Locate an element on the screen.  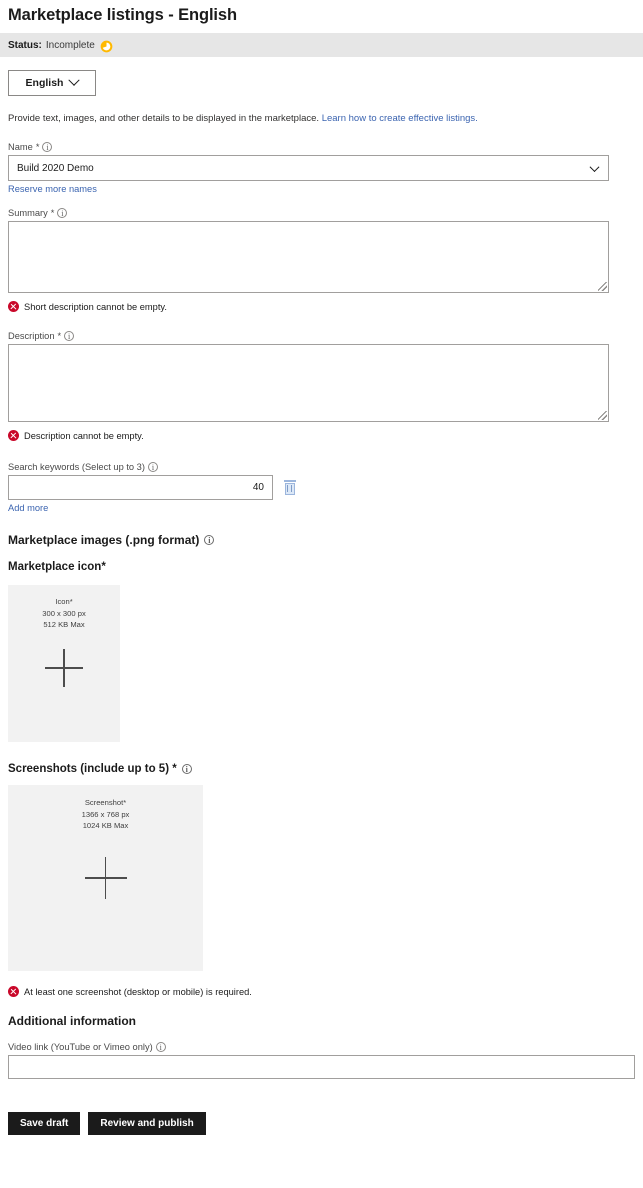
icon-upload-wrap: Icon* 300 x 300 px 512 KB Max is located at coordinates (321, 658).